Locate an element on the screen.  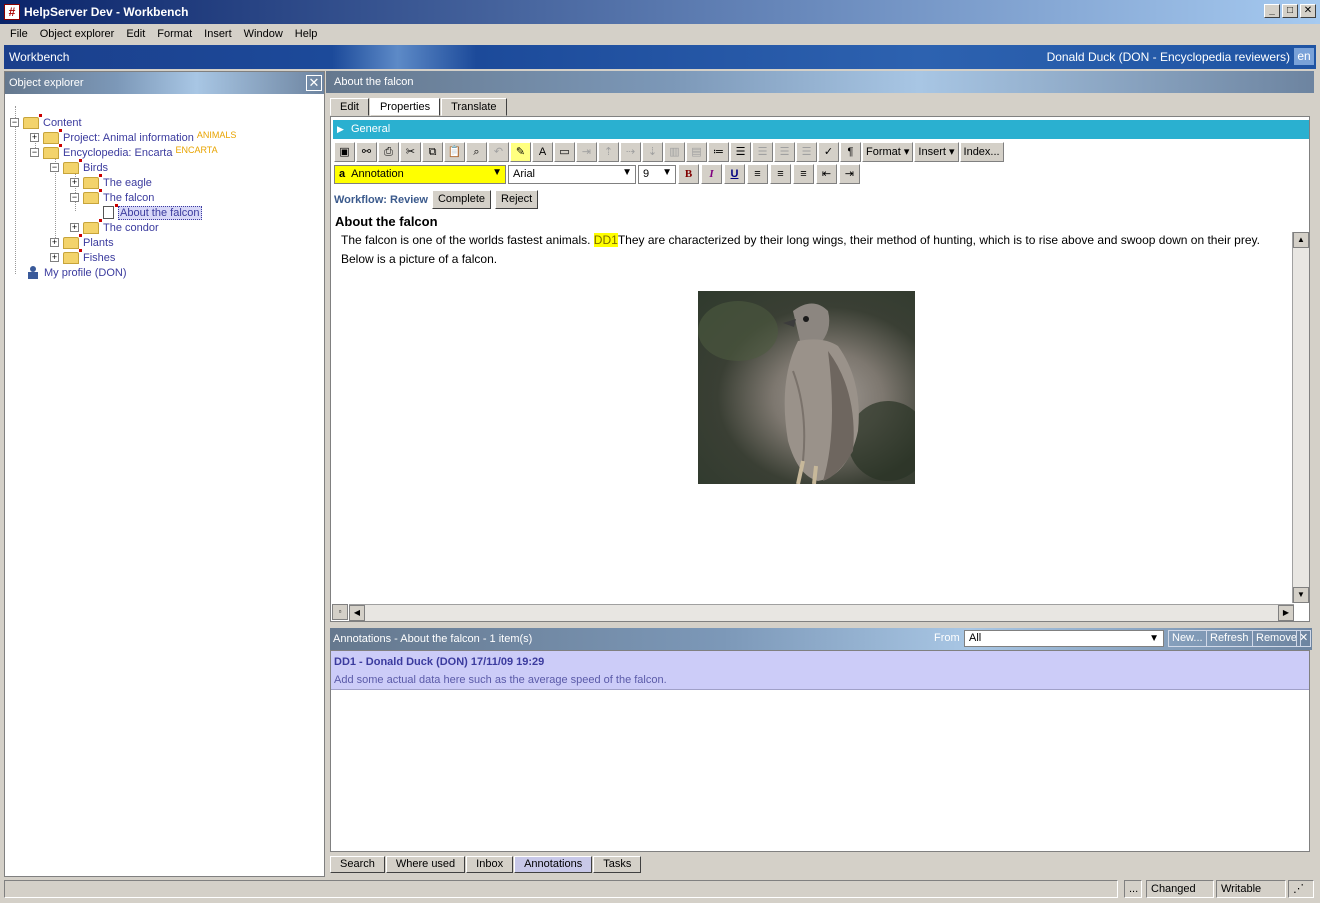
close-button: ✕ is located at coordinates (1308, 11).